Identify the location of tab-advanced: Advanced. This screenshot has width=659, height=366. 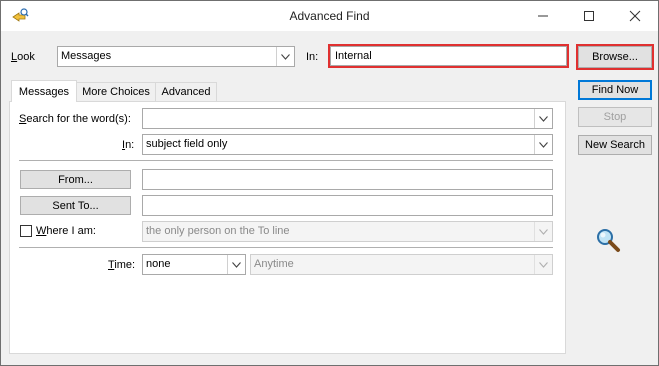
(186, 91).